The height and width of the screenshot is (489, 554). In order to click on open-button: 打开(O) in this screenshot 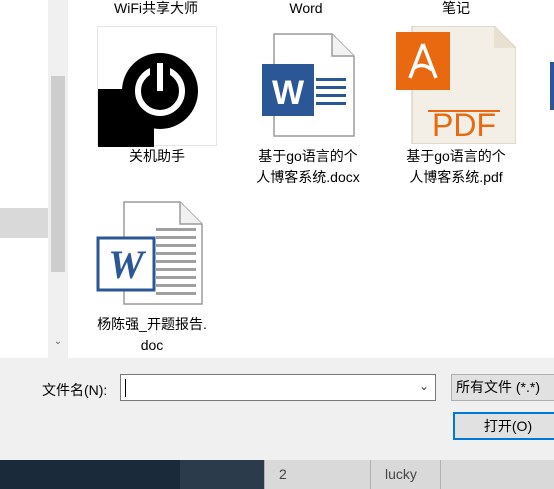, I will do `click(503, 426)`.